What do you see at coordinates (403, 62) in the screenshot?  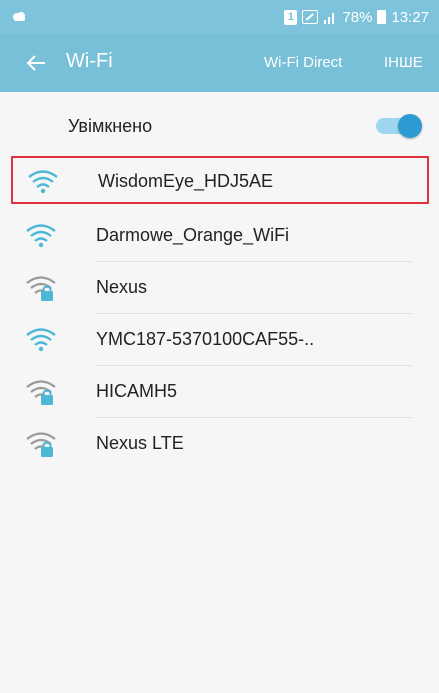 I see `more-button: ІНШЕ` at bounding box center [403, 62].